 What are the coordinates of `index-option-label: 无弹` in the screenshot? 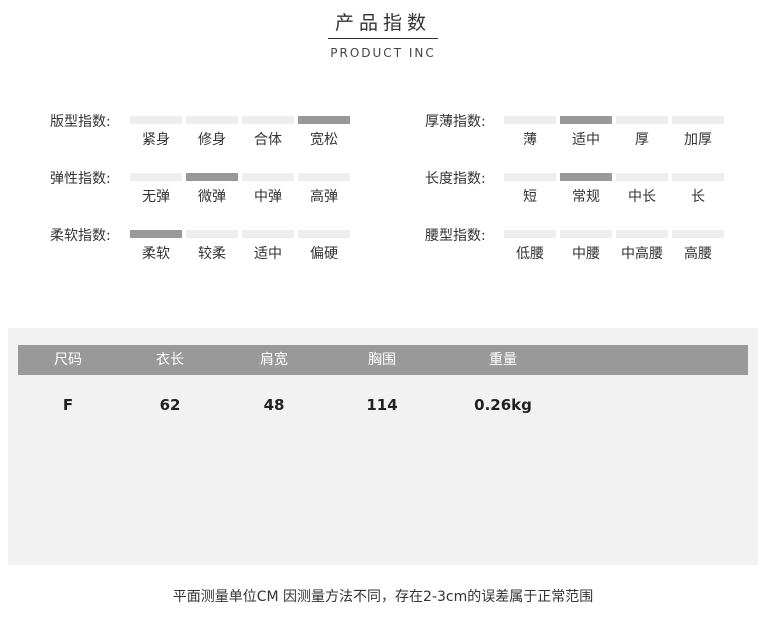 It's located at (156, 197).